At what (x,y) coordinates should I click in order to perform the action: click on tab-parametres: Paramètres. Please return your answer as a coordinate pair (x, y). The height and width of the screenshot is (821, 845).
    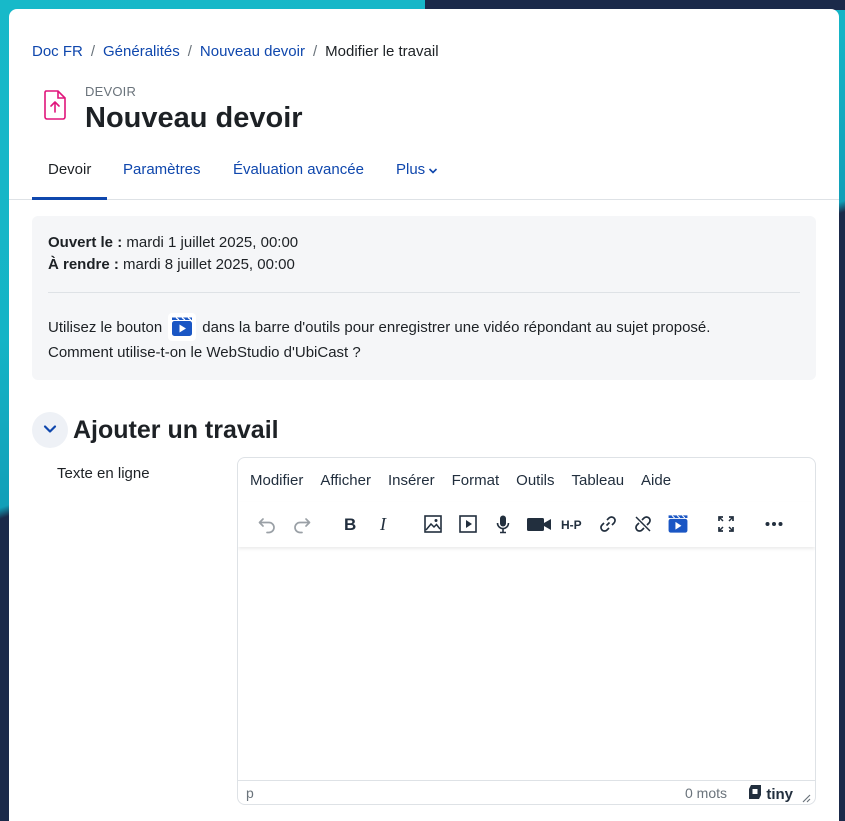
    Looking at the image, I should click on (162, 178).